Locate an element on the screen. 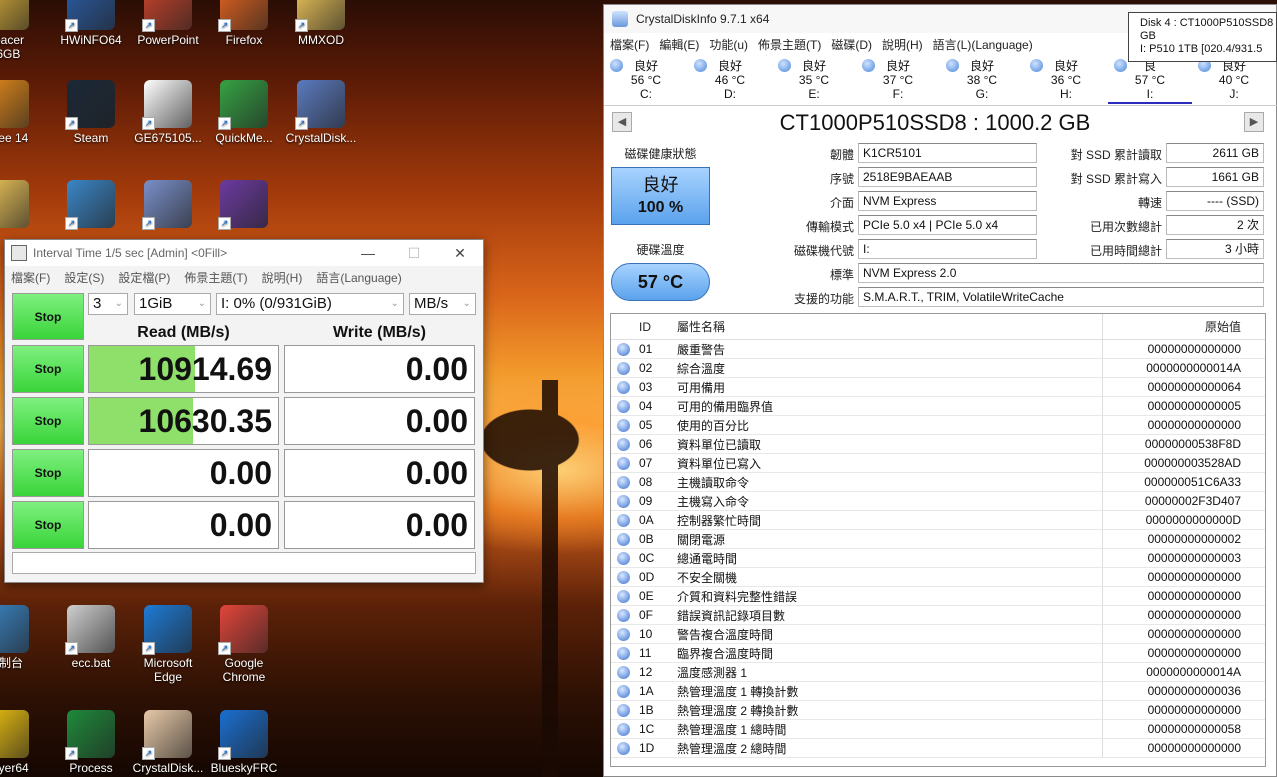  count-select: 3 ⌄ is located at coordinates (108, 304).